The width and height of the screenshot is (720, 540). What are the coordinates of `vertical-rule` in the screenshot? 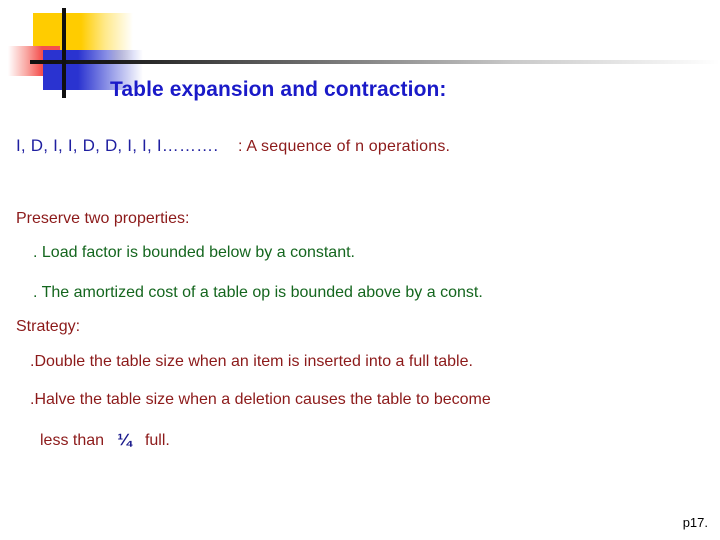 It's located at (64, 53).